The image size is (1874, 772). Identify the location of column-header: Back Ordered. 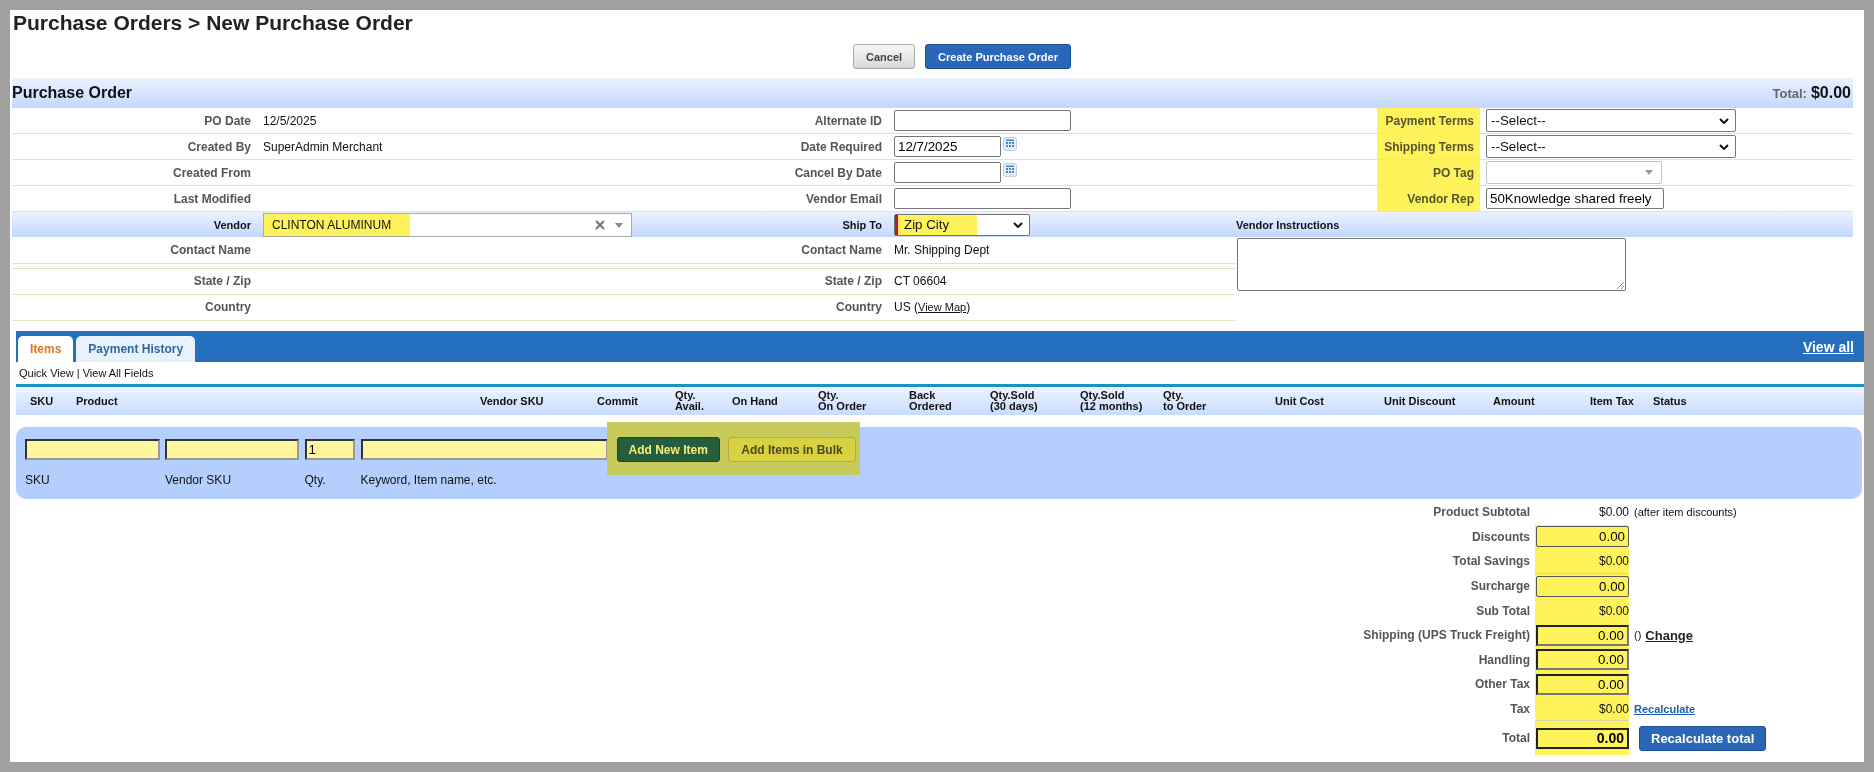
(930, 401).